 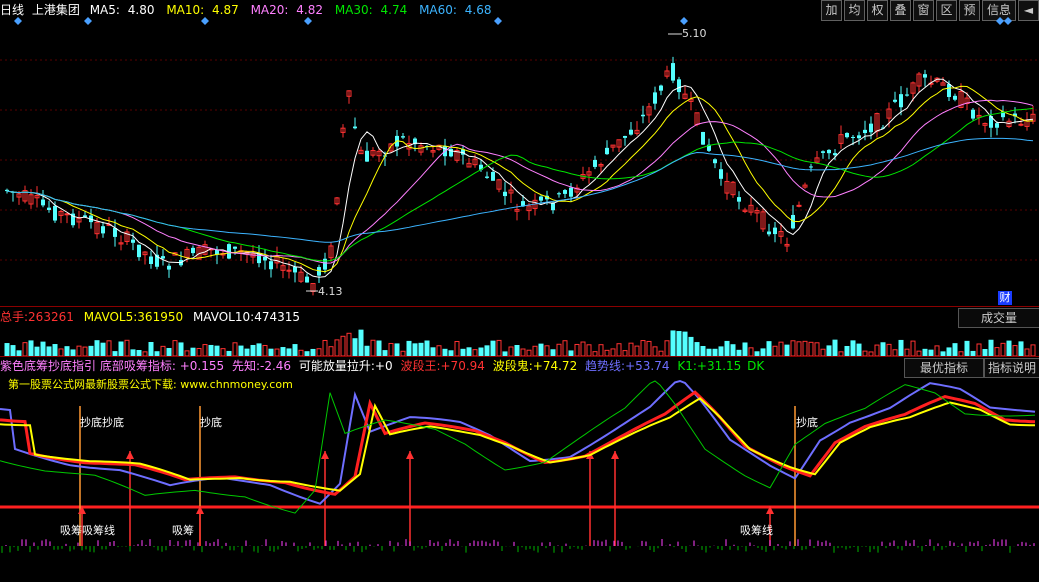 I want to click on volume-header: 总手:263261 MAVOL5:361950 MAVOL10:474315, so click(x=150, y=317).